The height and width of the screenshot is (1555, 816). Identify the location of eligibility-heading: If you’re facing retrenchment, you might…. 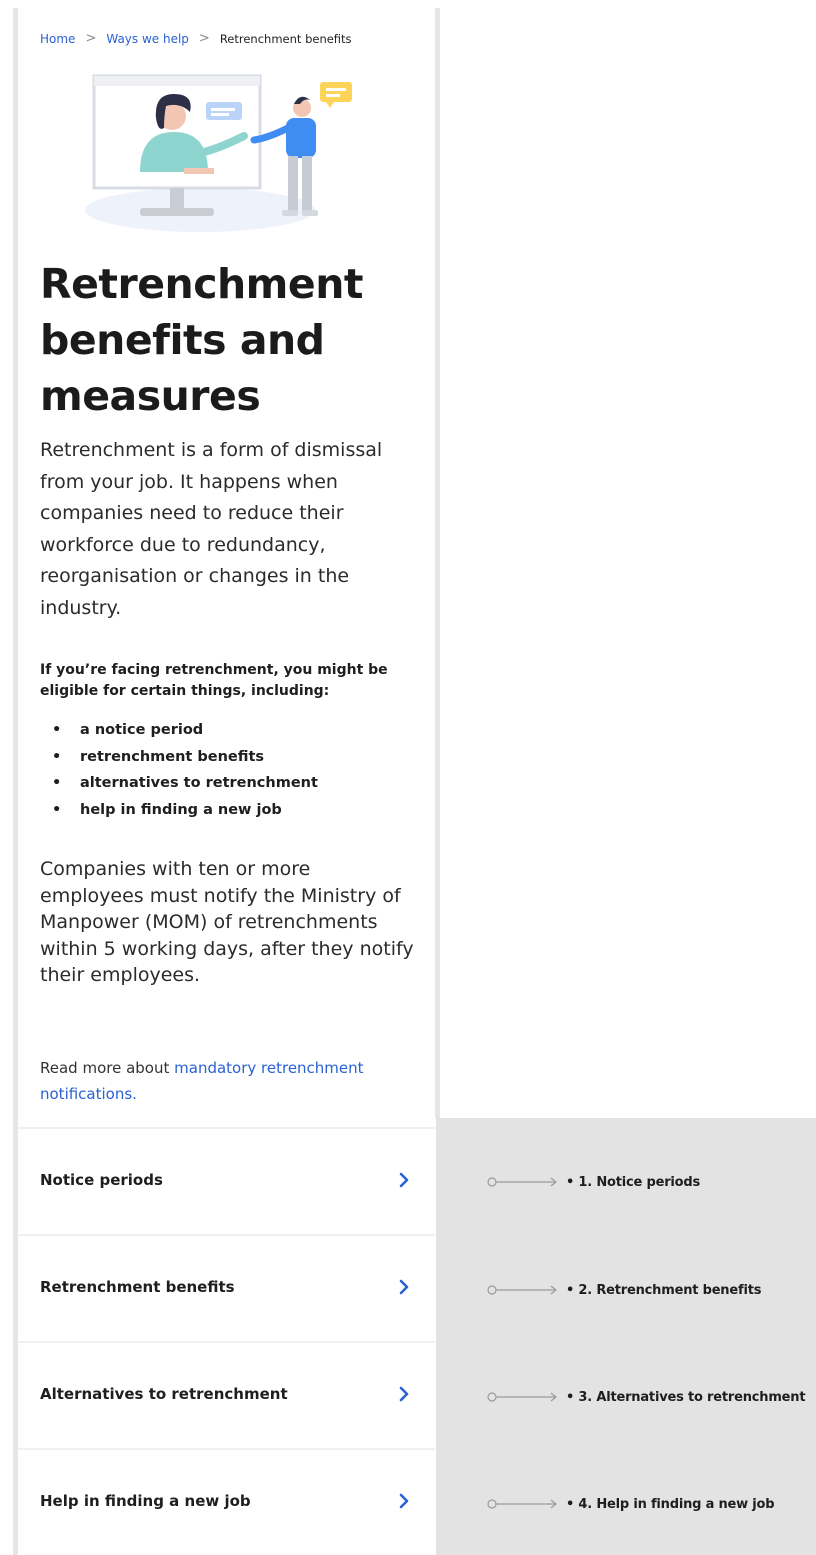
(214, 680).